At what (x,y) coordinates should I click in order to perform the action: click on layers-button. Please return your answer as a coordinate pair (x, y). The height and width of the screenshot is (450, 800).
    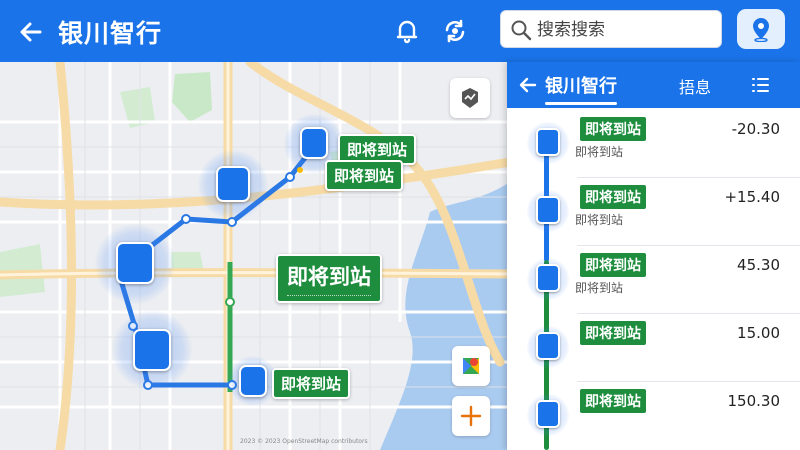
    Looking at the image, I should click on (470, 98).